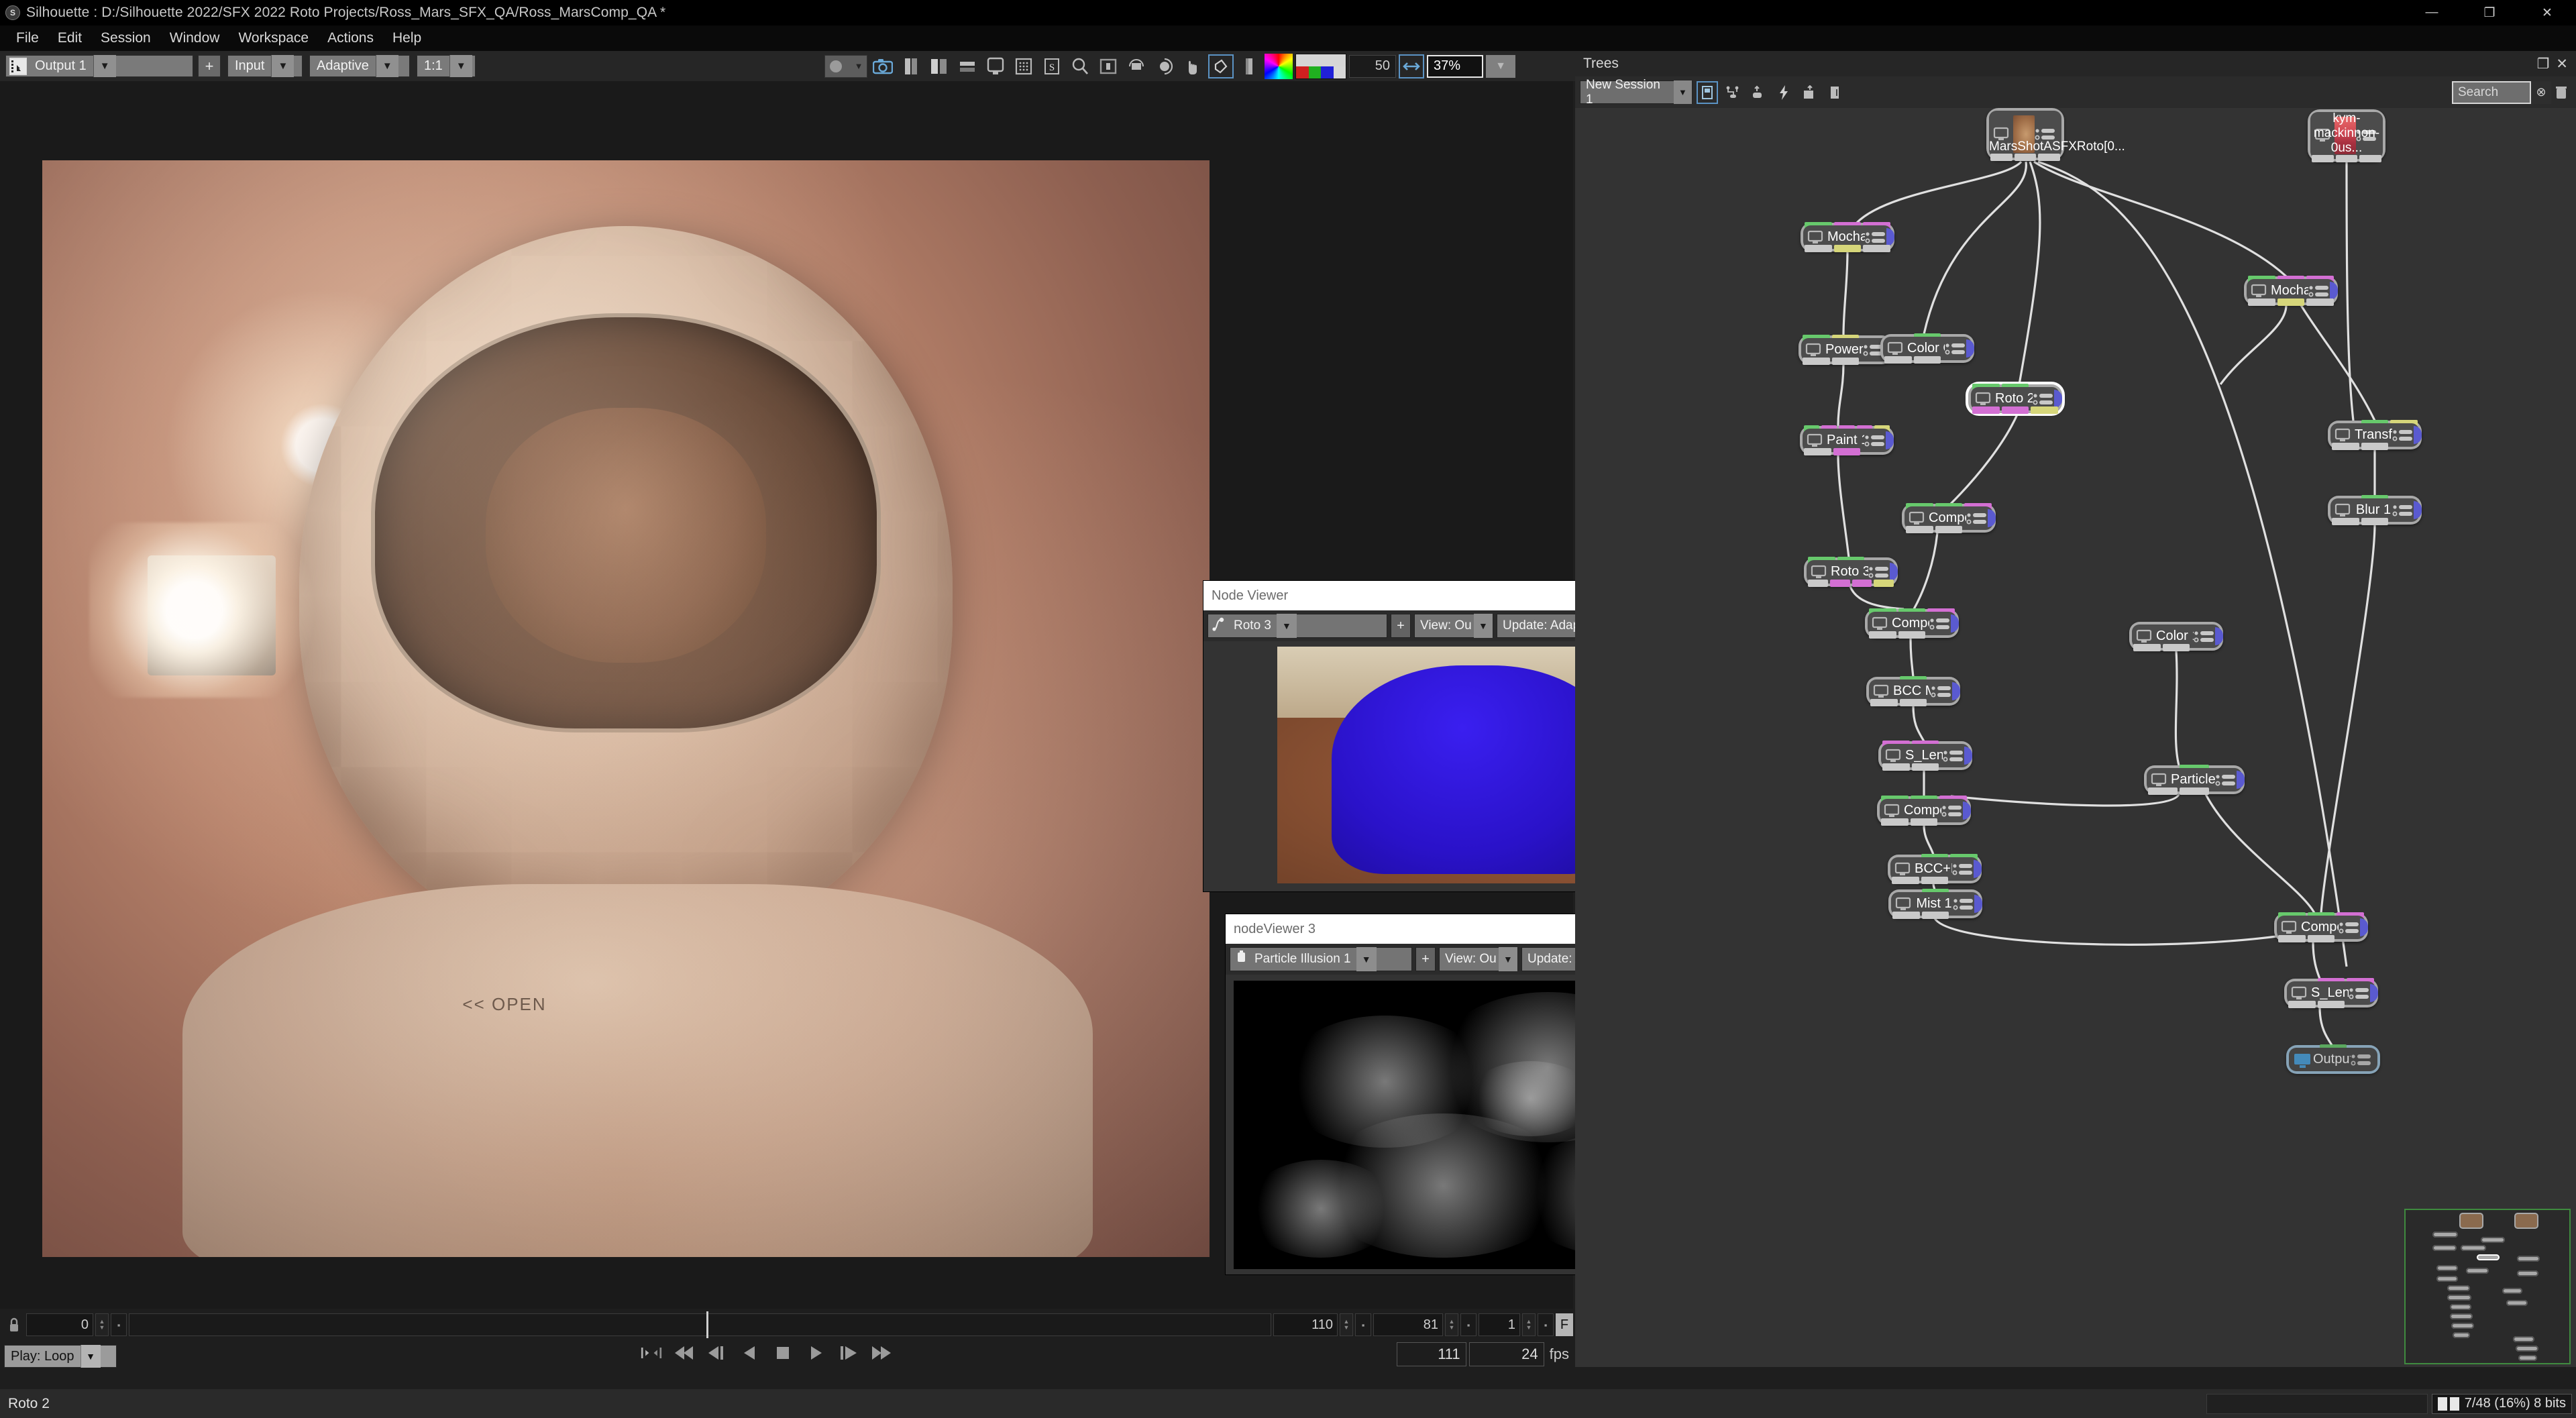 This screenshot has width=2576, height=1418. I want to click on graph-minimap, so click(2487, 1286).